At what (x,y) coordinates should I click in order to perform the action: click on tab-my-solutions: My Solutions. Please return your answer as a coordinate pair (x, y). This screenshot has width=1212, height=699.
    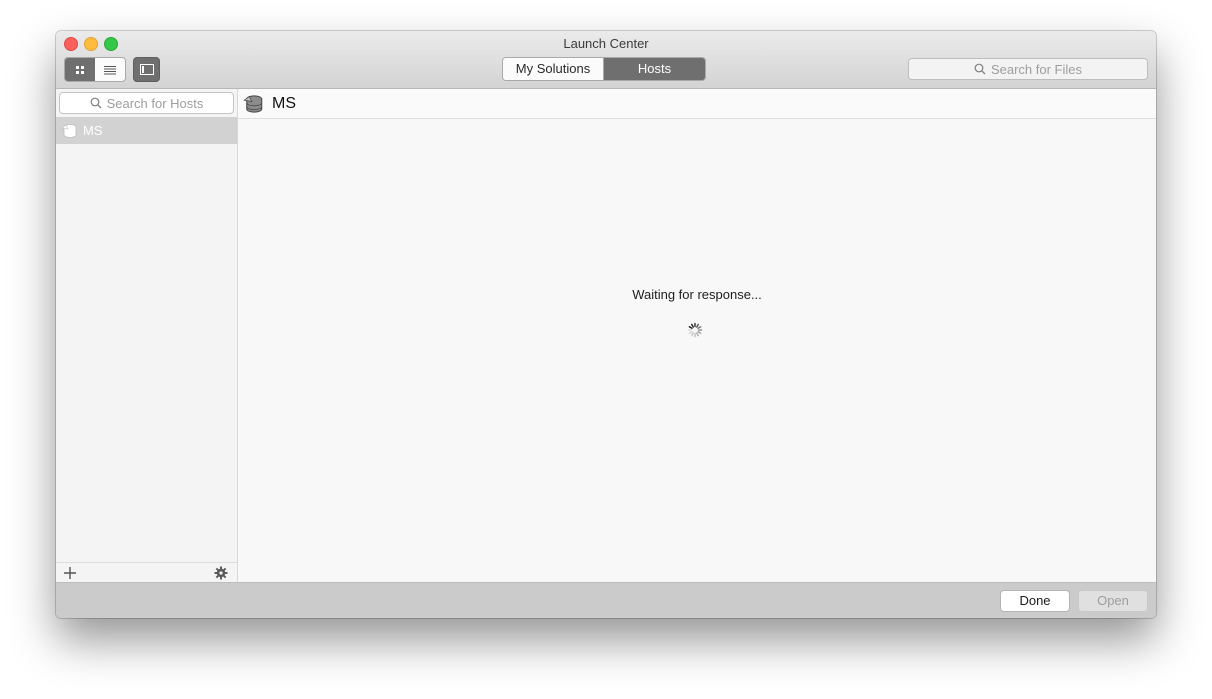
    Looking at the image, I should click on (553, 69).